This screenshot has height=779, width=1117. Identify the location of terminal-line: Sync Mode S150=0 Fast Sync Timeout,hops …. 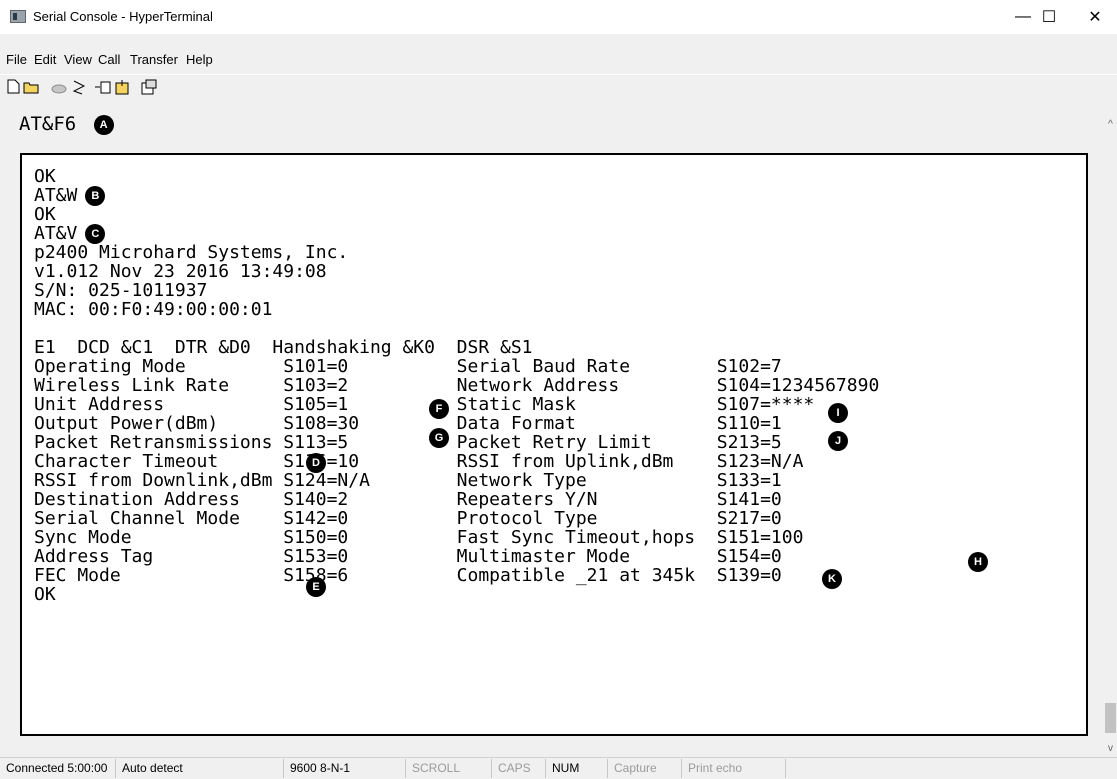
(419, 537).